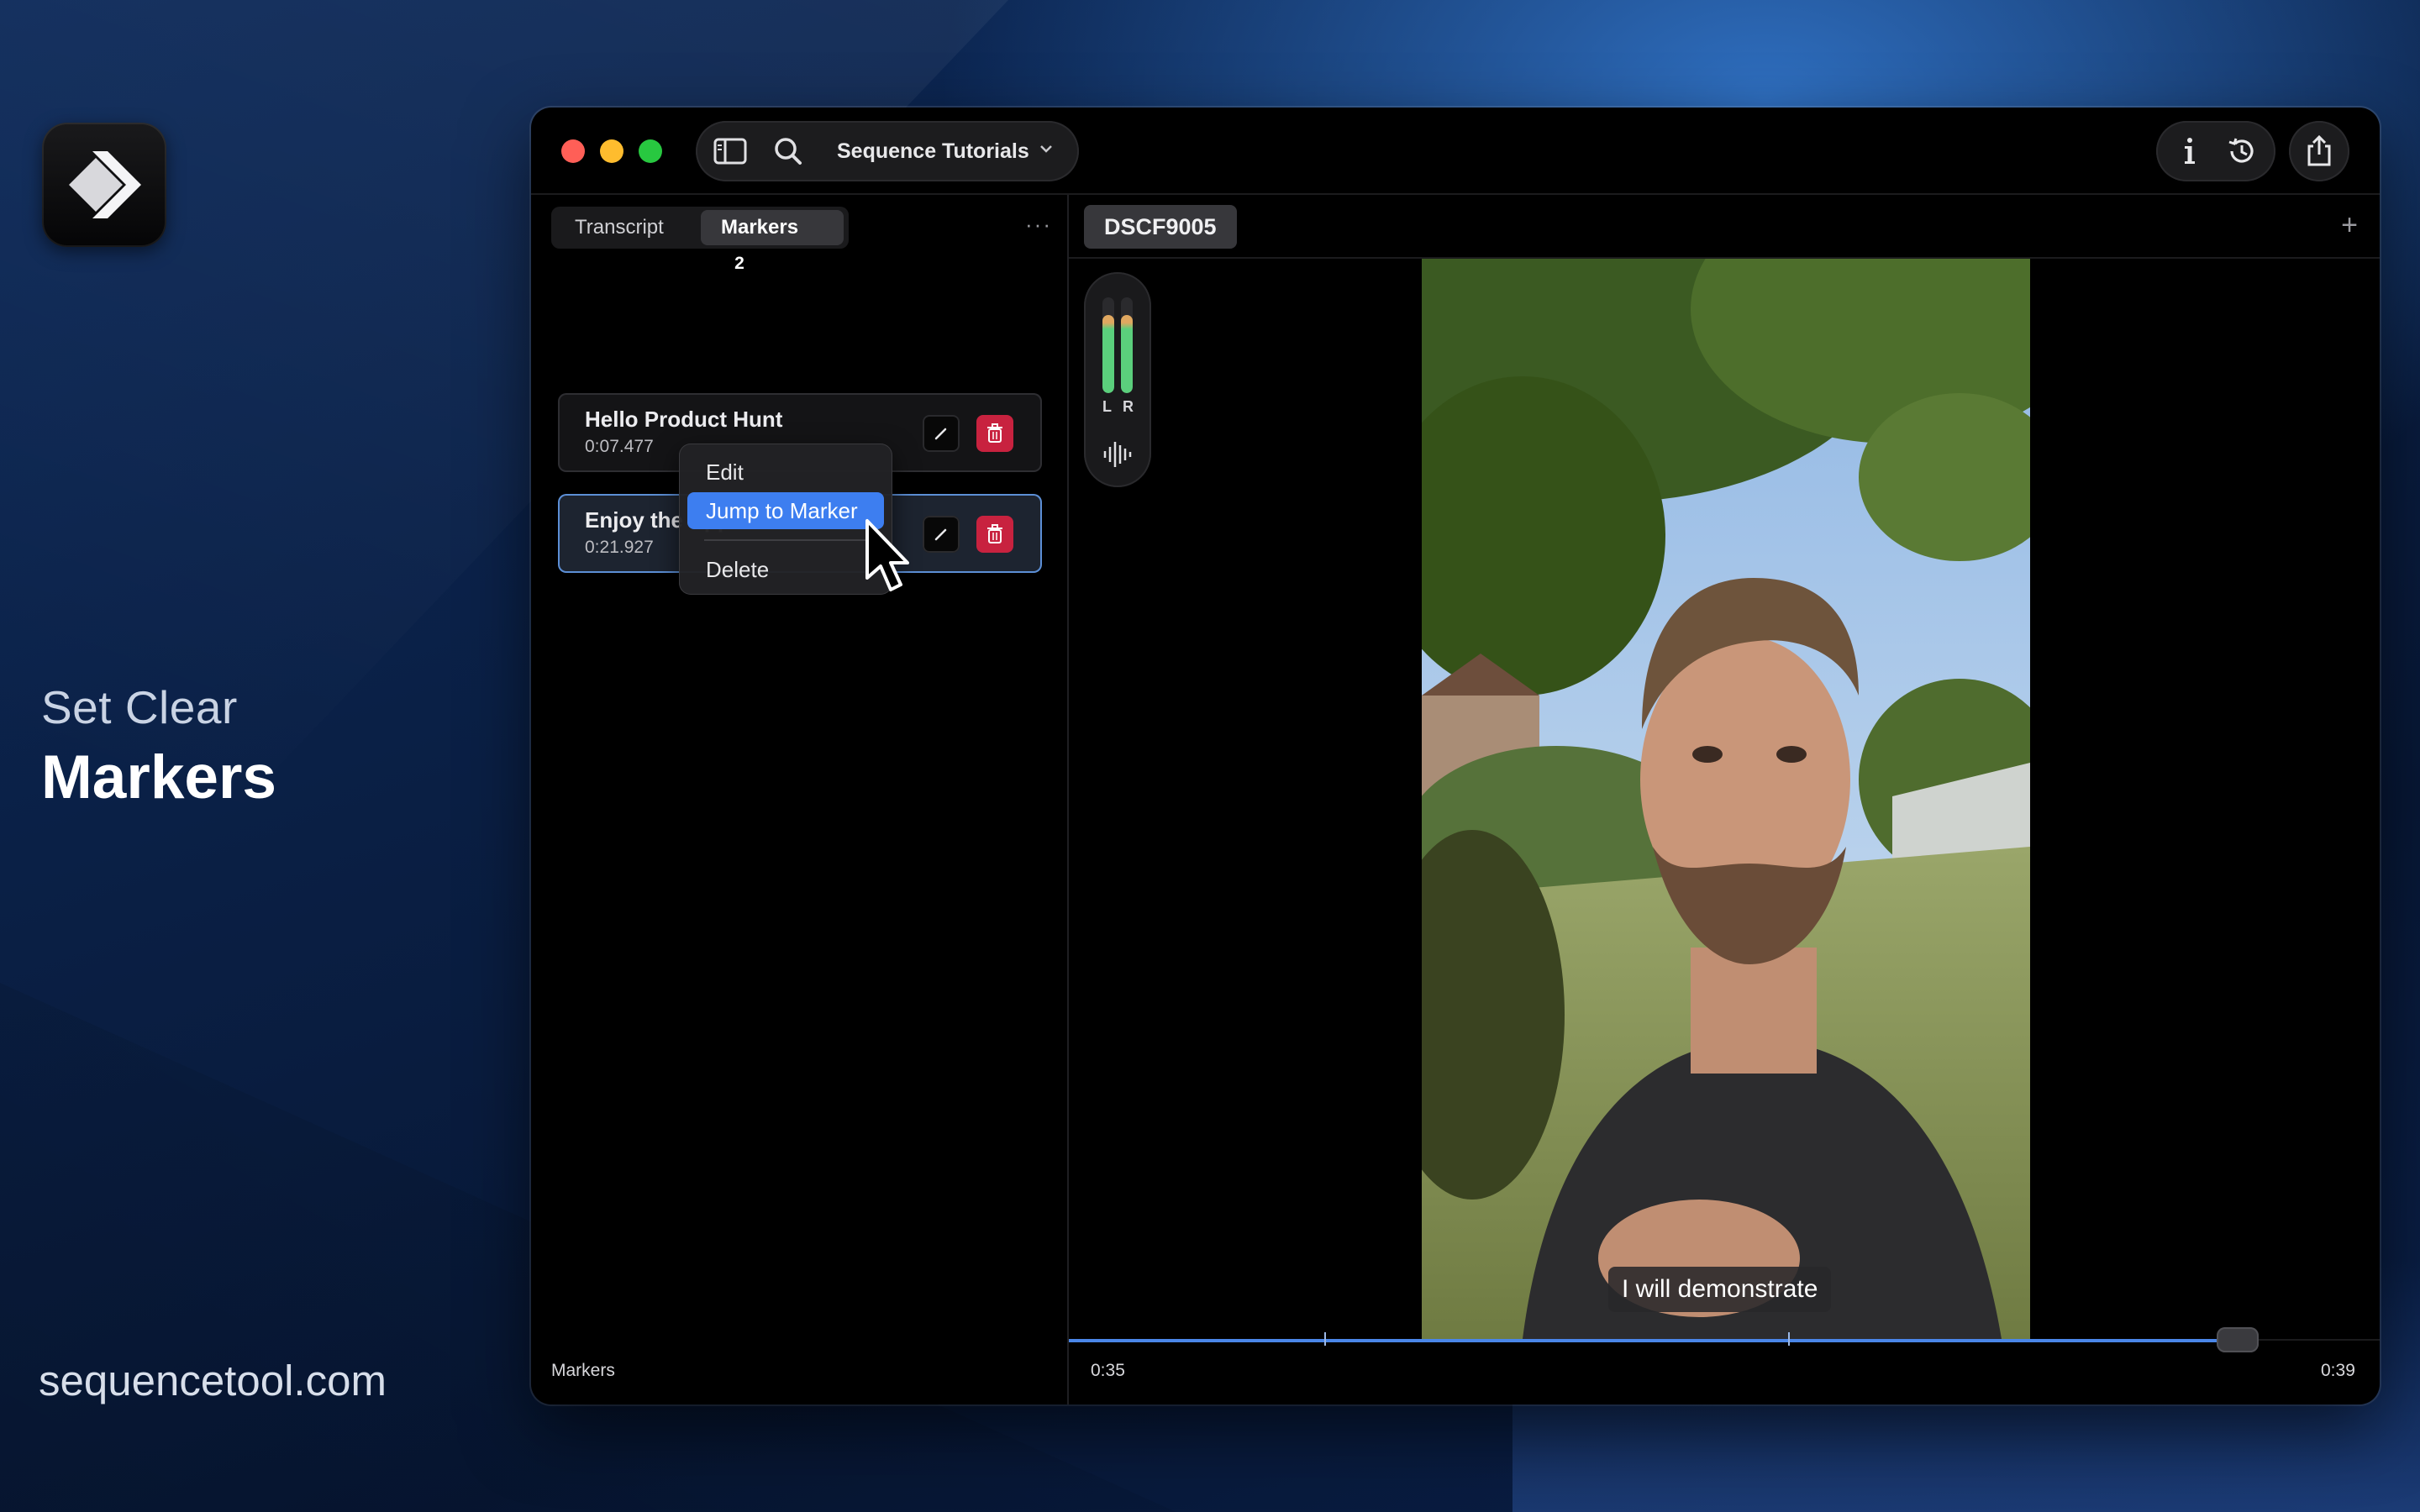 This screenshot has width=2420, height=1512. What do you see at coordinates (2190, 151) in the screenshot?
I see `info-icon` at bounding box center [2190, 151].